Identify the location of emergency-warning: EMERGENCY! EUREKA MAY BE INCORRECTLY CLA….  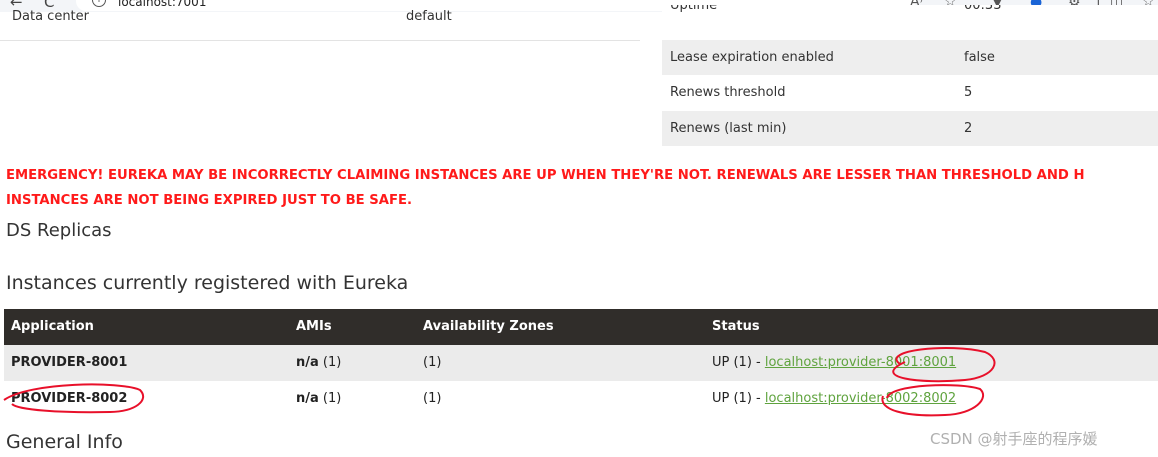
(582, 188).